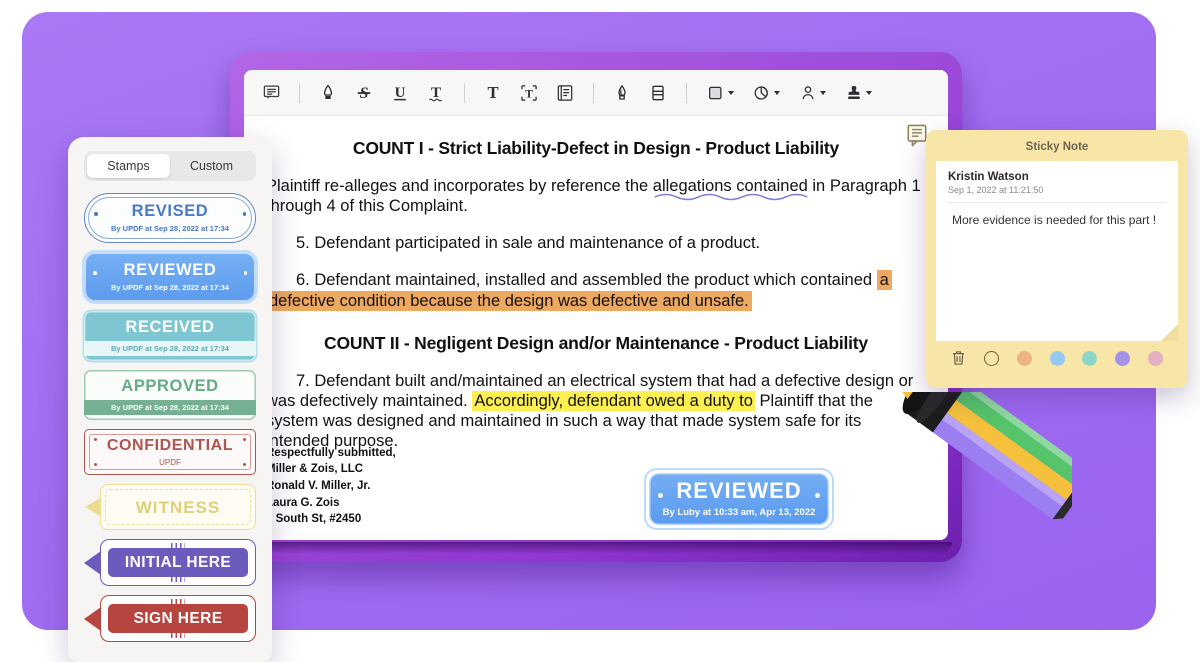 This screenshot has width=1200, height=662. Describe the element at coordinates (720, 93) in the screenshot. I see `shape-icon` at that location.